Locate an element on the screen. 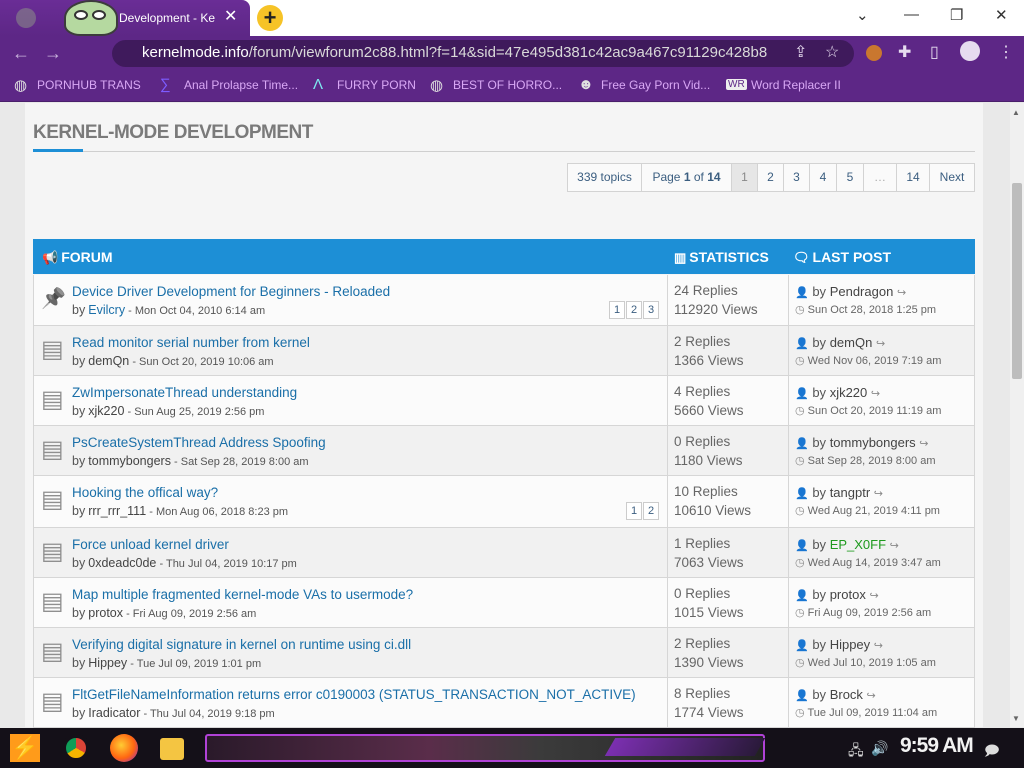 This screenshot has height=768, width=1024. window-close-icon: ✕ is located at coordinates (1001, 15).